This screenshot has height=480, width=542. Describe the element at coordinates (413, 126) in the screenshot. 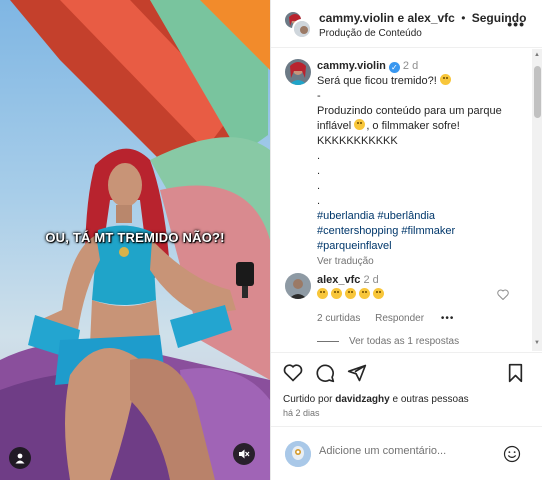

I see `caption-line-suffix: , o filmmaker sofre!` at that location.